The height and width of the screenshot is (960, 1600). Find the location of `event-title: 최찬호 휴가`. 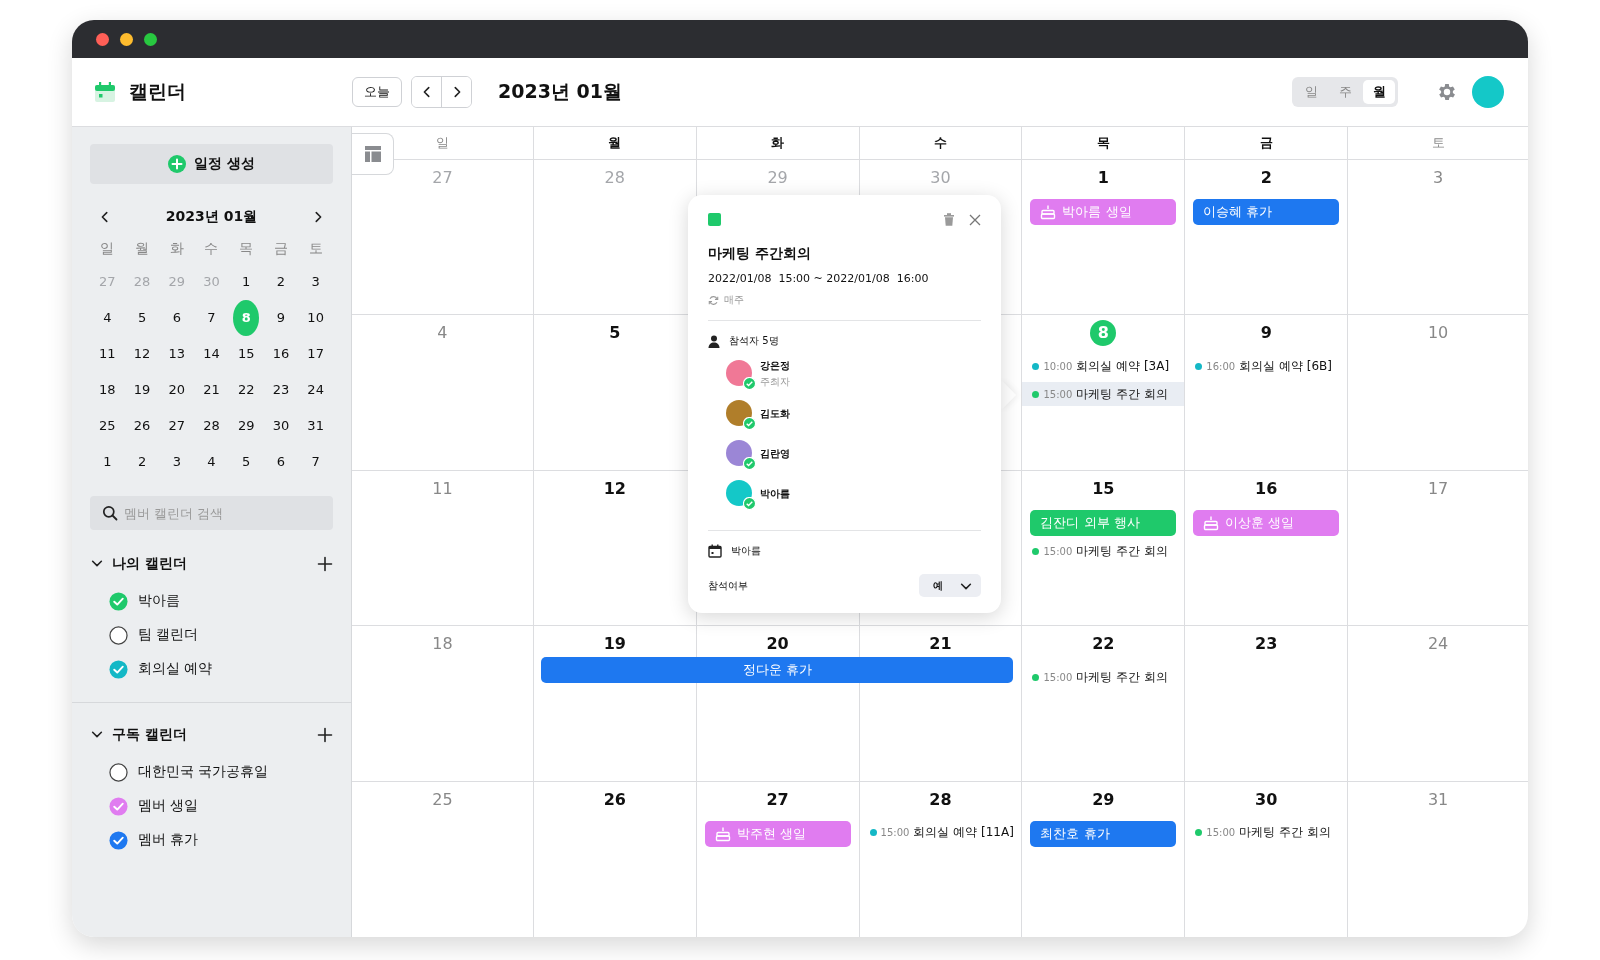

event-title: 최찬호 휴가 is located at coordinates (1075, 833).